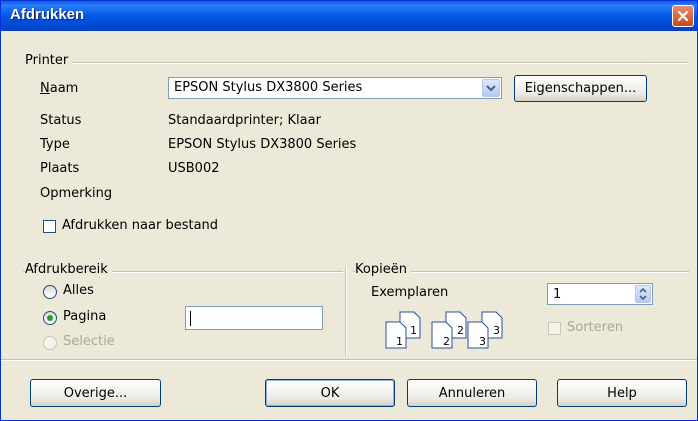 The image size is (698, 421). I want to click on spin-buttons, so click(643, 294).